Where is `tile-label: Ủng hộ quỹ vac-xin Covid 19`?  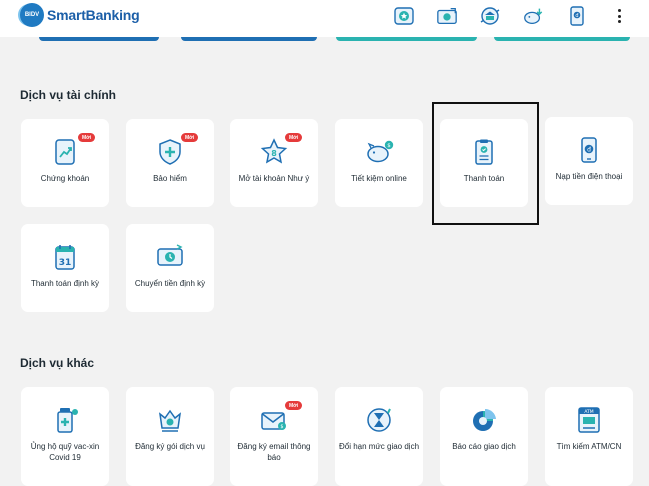
tile-label: Ủng hộ quỹ vac-xin Covid 19 is located at coordinates (65, 452).